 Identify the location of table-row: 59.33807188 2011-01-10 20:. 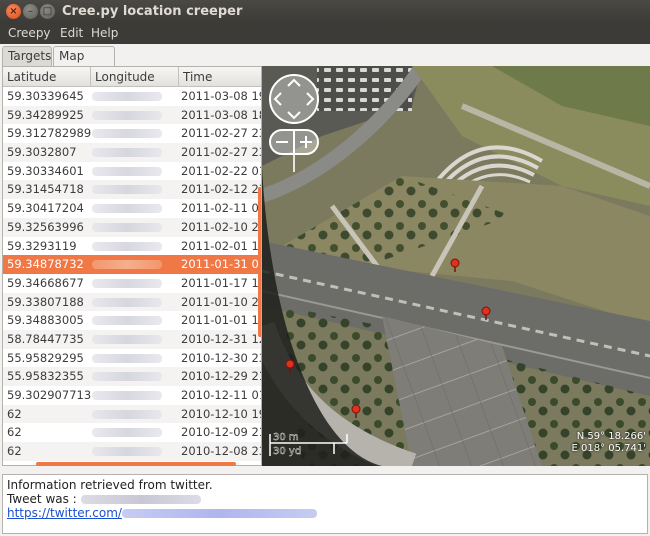
(132, 302).